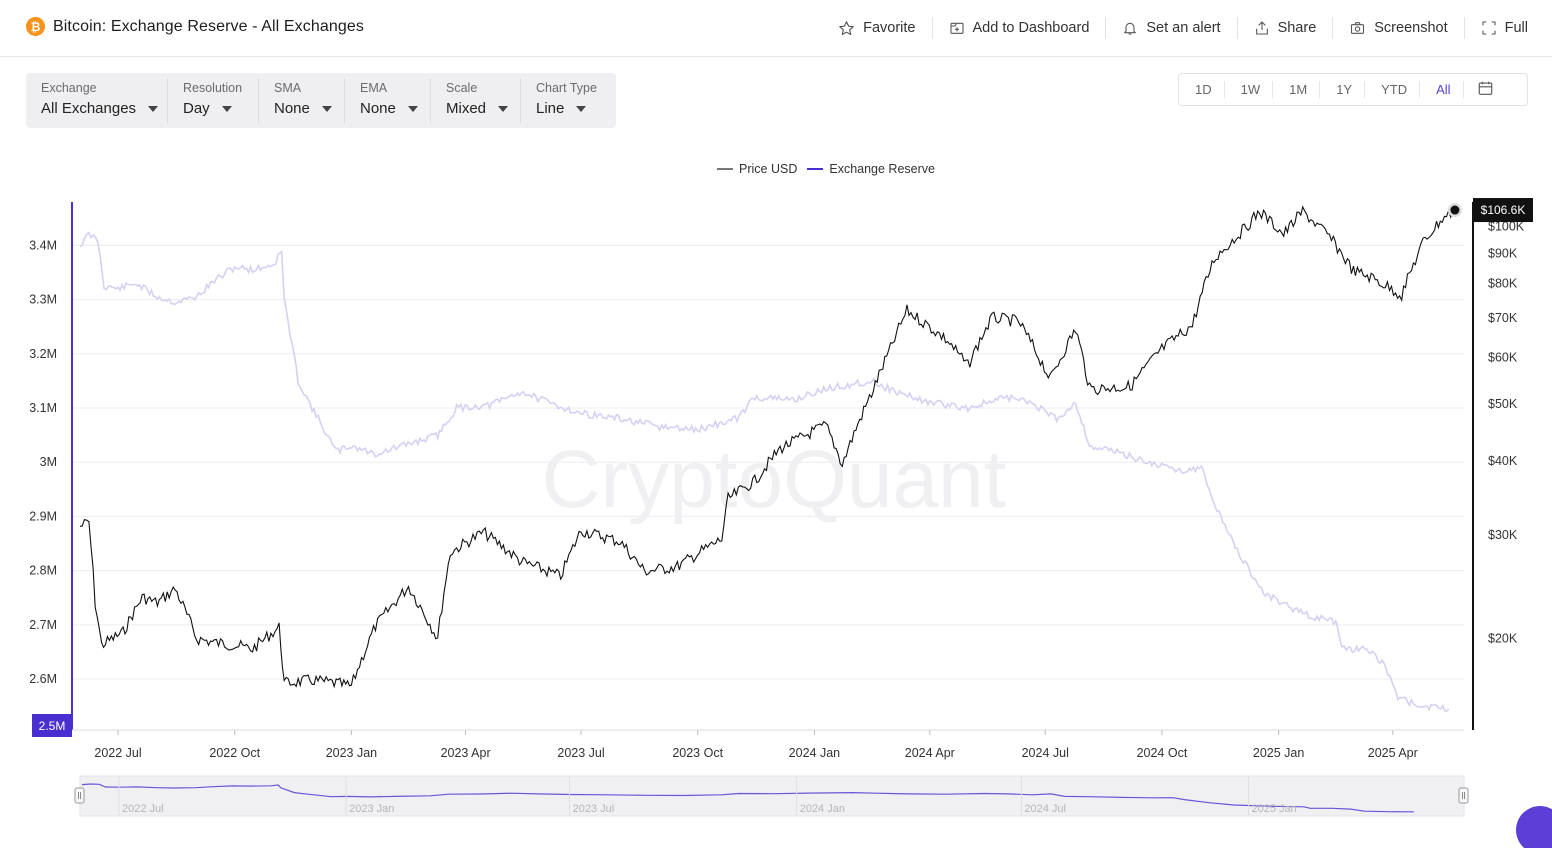  What do you see at coordinates (117, 753) in the screenshot?
I see `x-tick-label: 2022 Jul` at bounding box center [117, 753].